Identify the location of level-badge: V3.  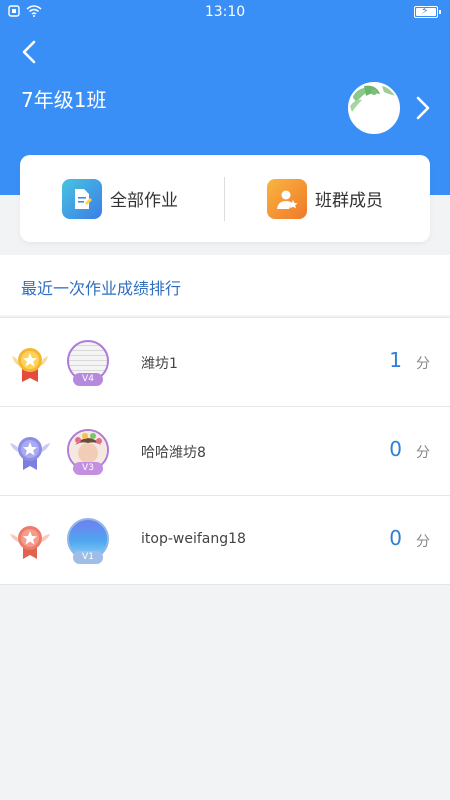
(88, 468).